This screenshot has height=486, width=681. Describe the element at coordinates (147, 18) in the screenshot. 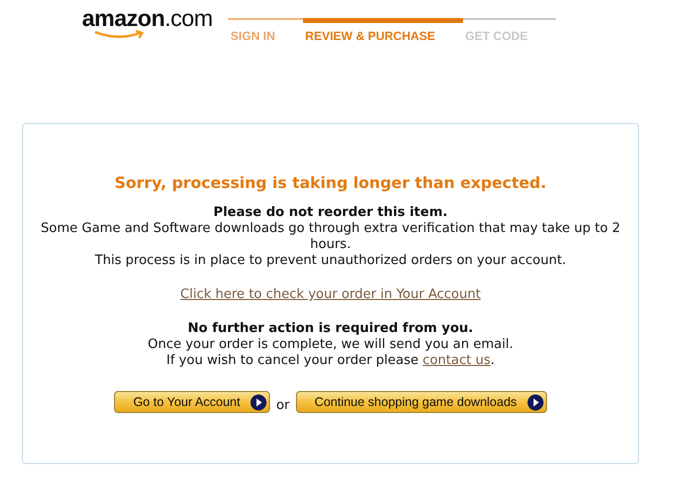

I see `logo: amazon.com` at that location.